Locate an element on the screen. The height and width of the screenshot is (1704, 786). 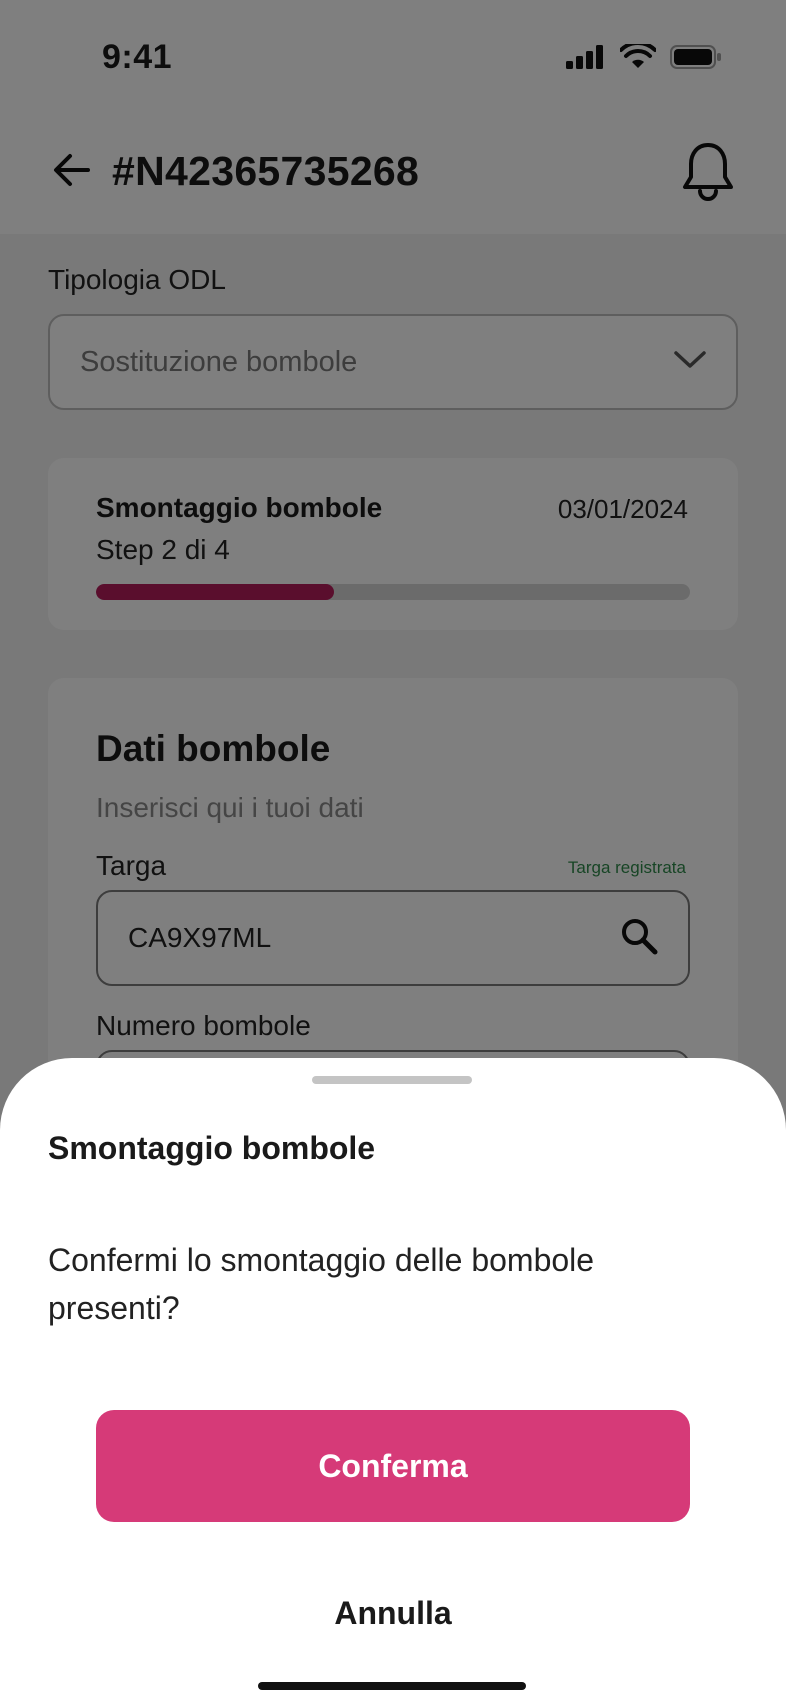
sheet-title: Smontaggio bombole is located at coordinates (212, 1148).